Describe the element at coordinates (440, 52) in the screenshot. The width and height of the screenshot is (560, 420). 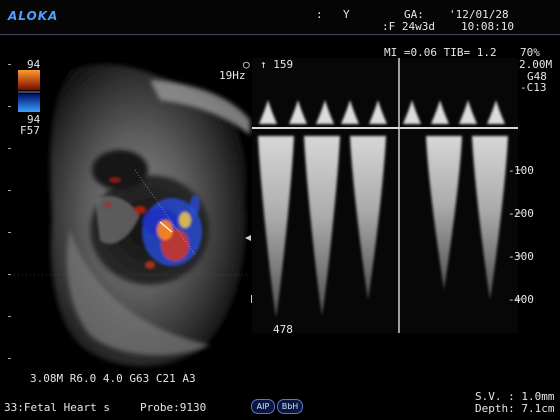
I see `mi-tib-readout: MI =0.06 TIB= 1.2` at that location.